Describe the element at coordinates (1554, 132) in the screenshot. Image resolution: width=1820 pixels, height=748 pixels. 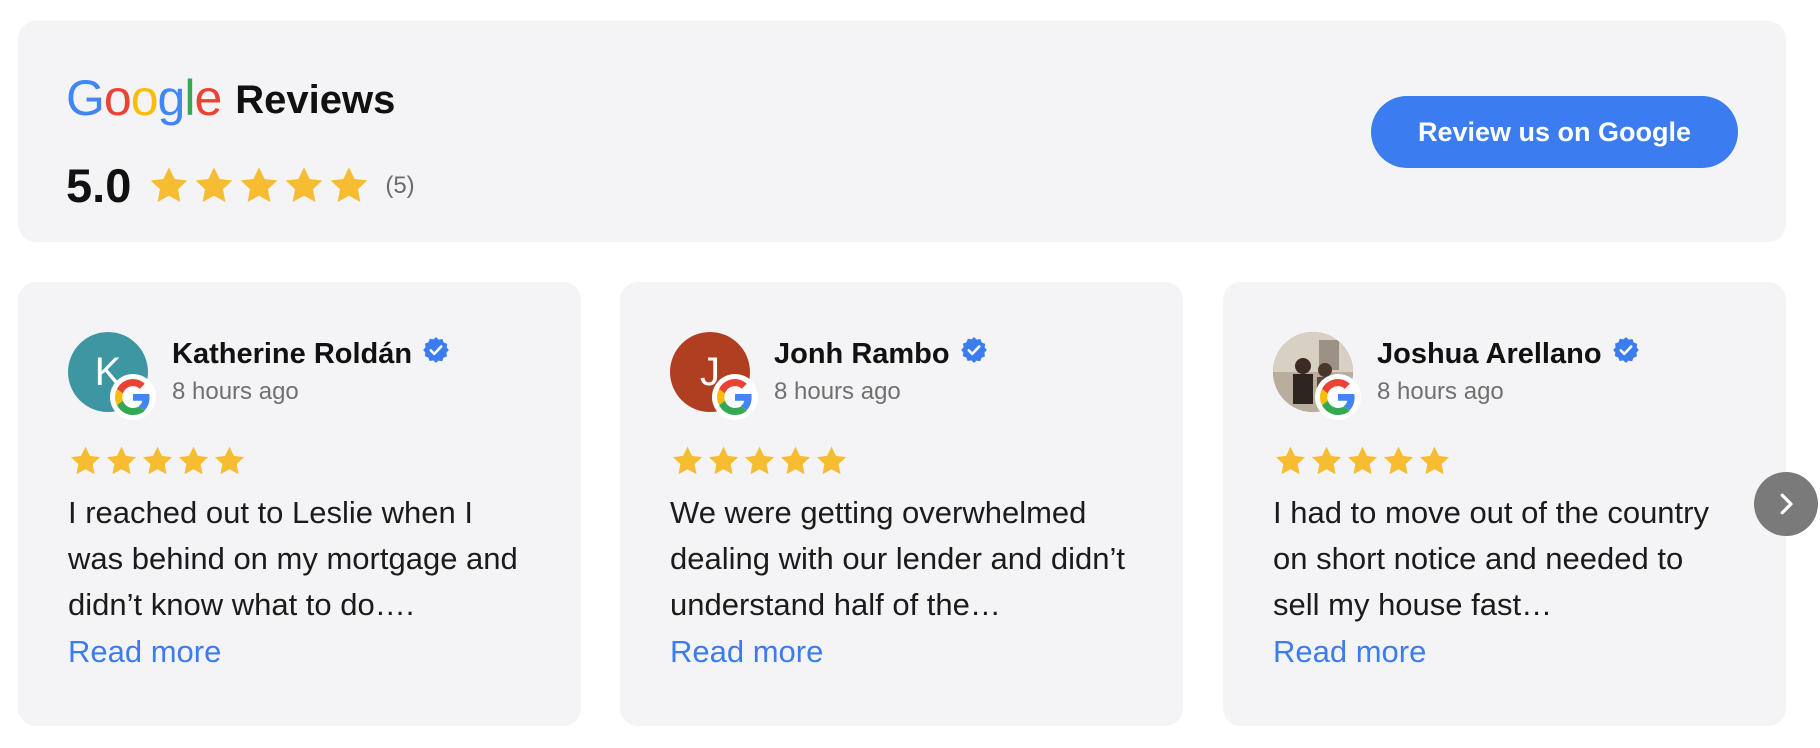
I see `review-us-button: Review us on Google` at that location.